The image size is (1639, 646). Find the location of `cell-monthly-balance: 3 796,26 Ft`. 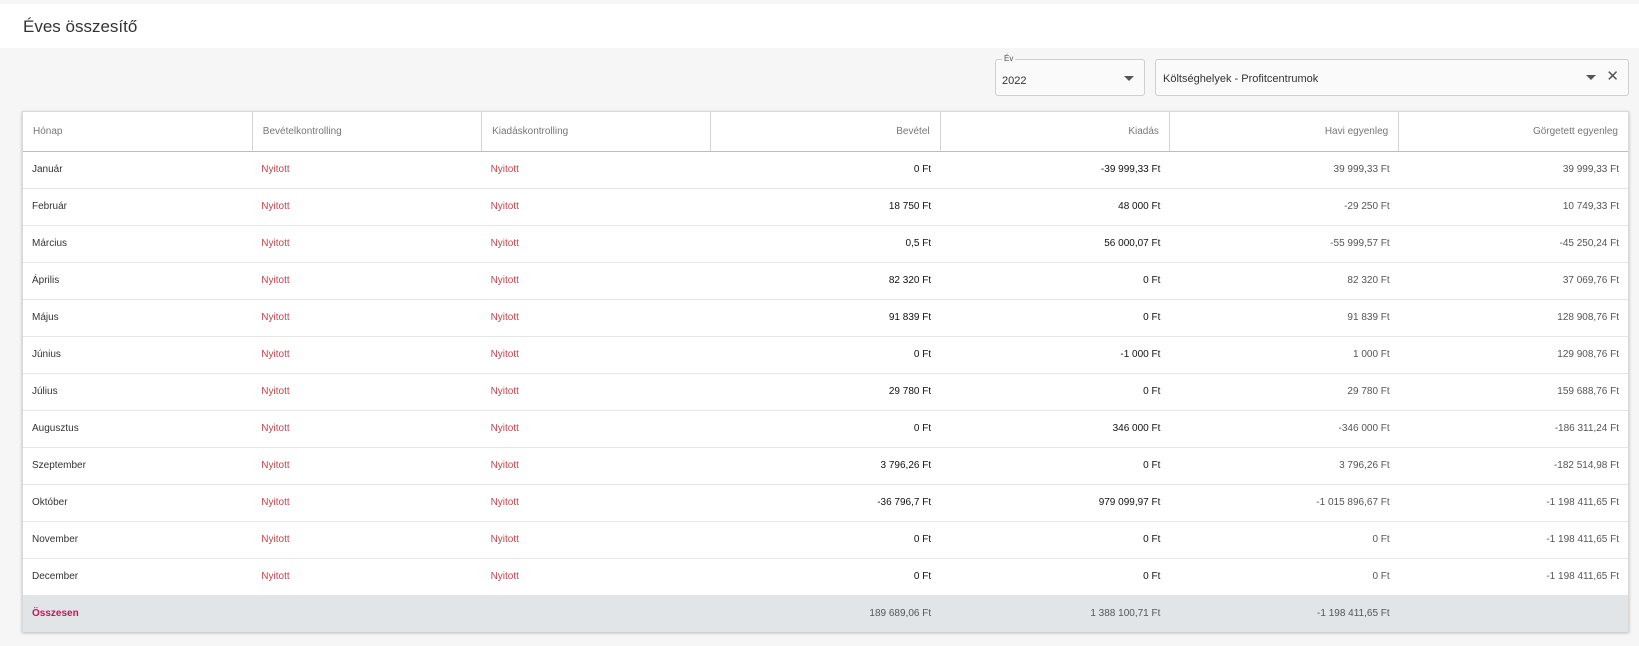

cell-monthly-balance: 3 796,26 Ft is located at coordinates (1284, 466).